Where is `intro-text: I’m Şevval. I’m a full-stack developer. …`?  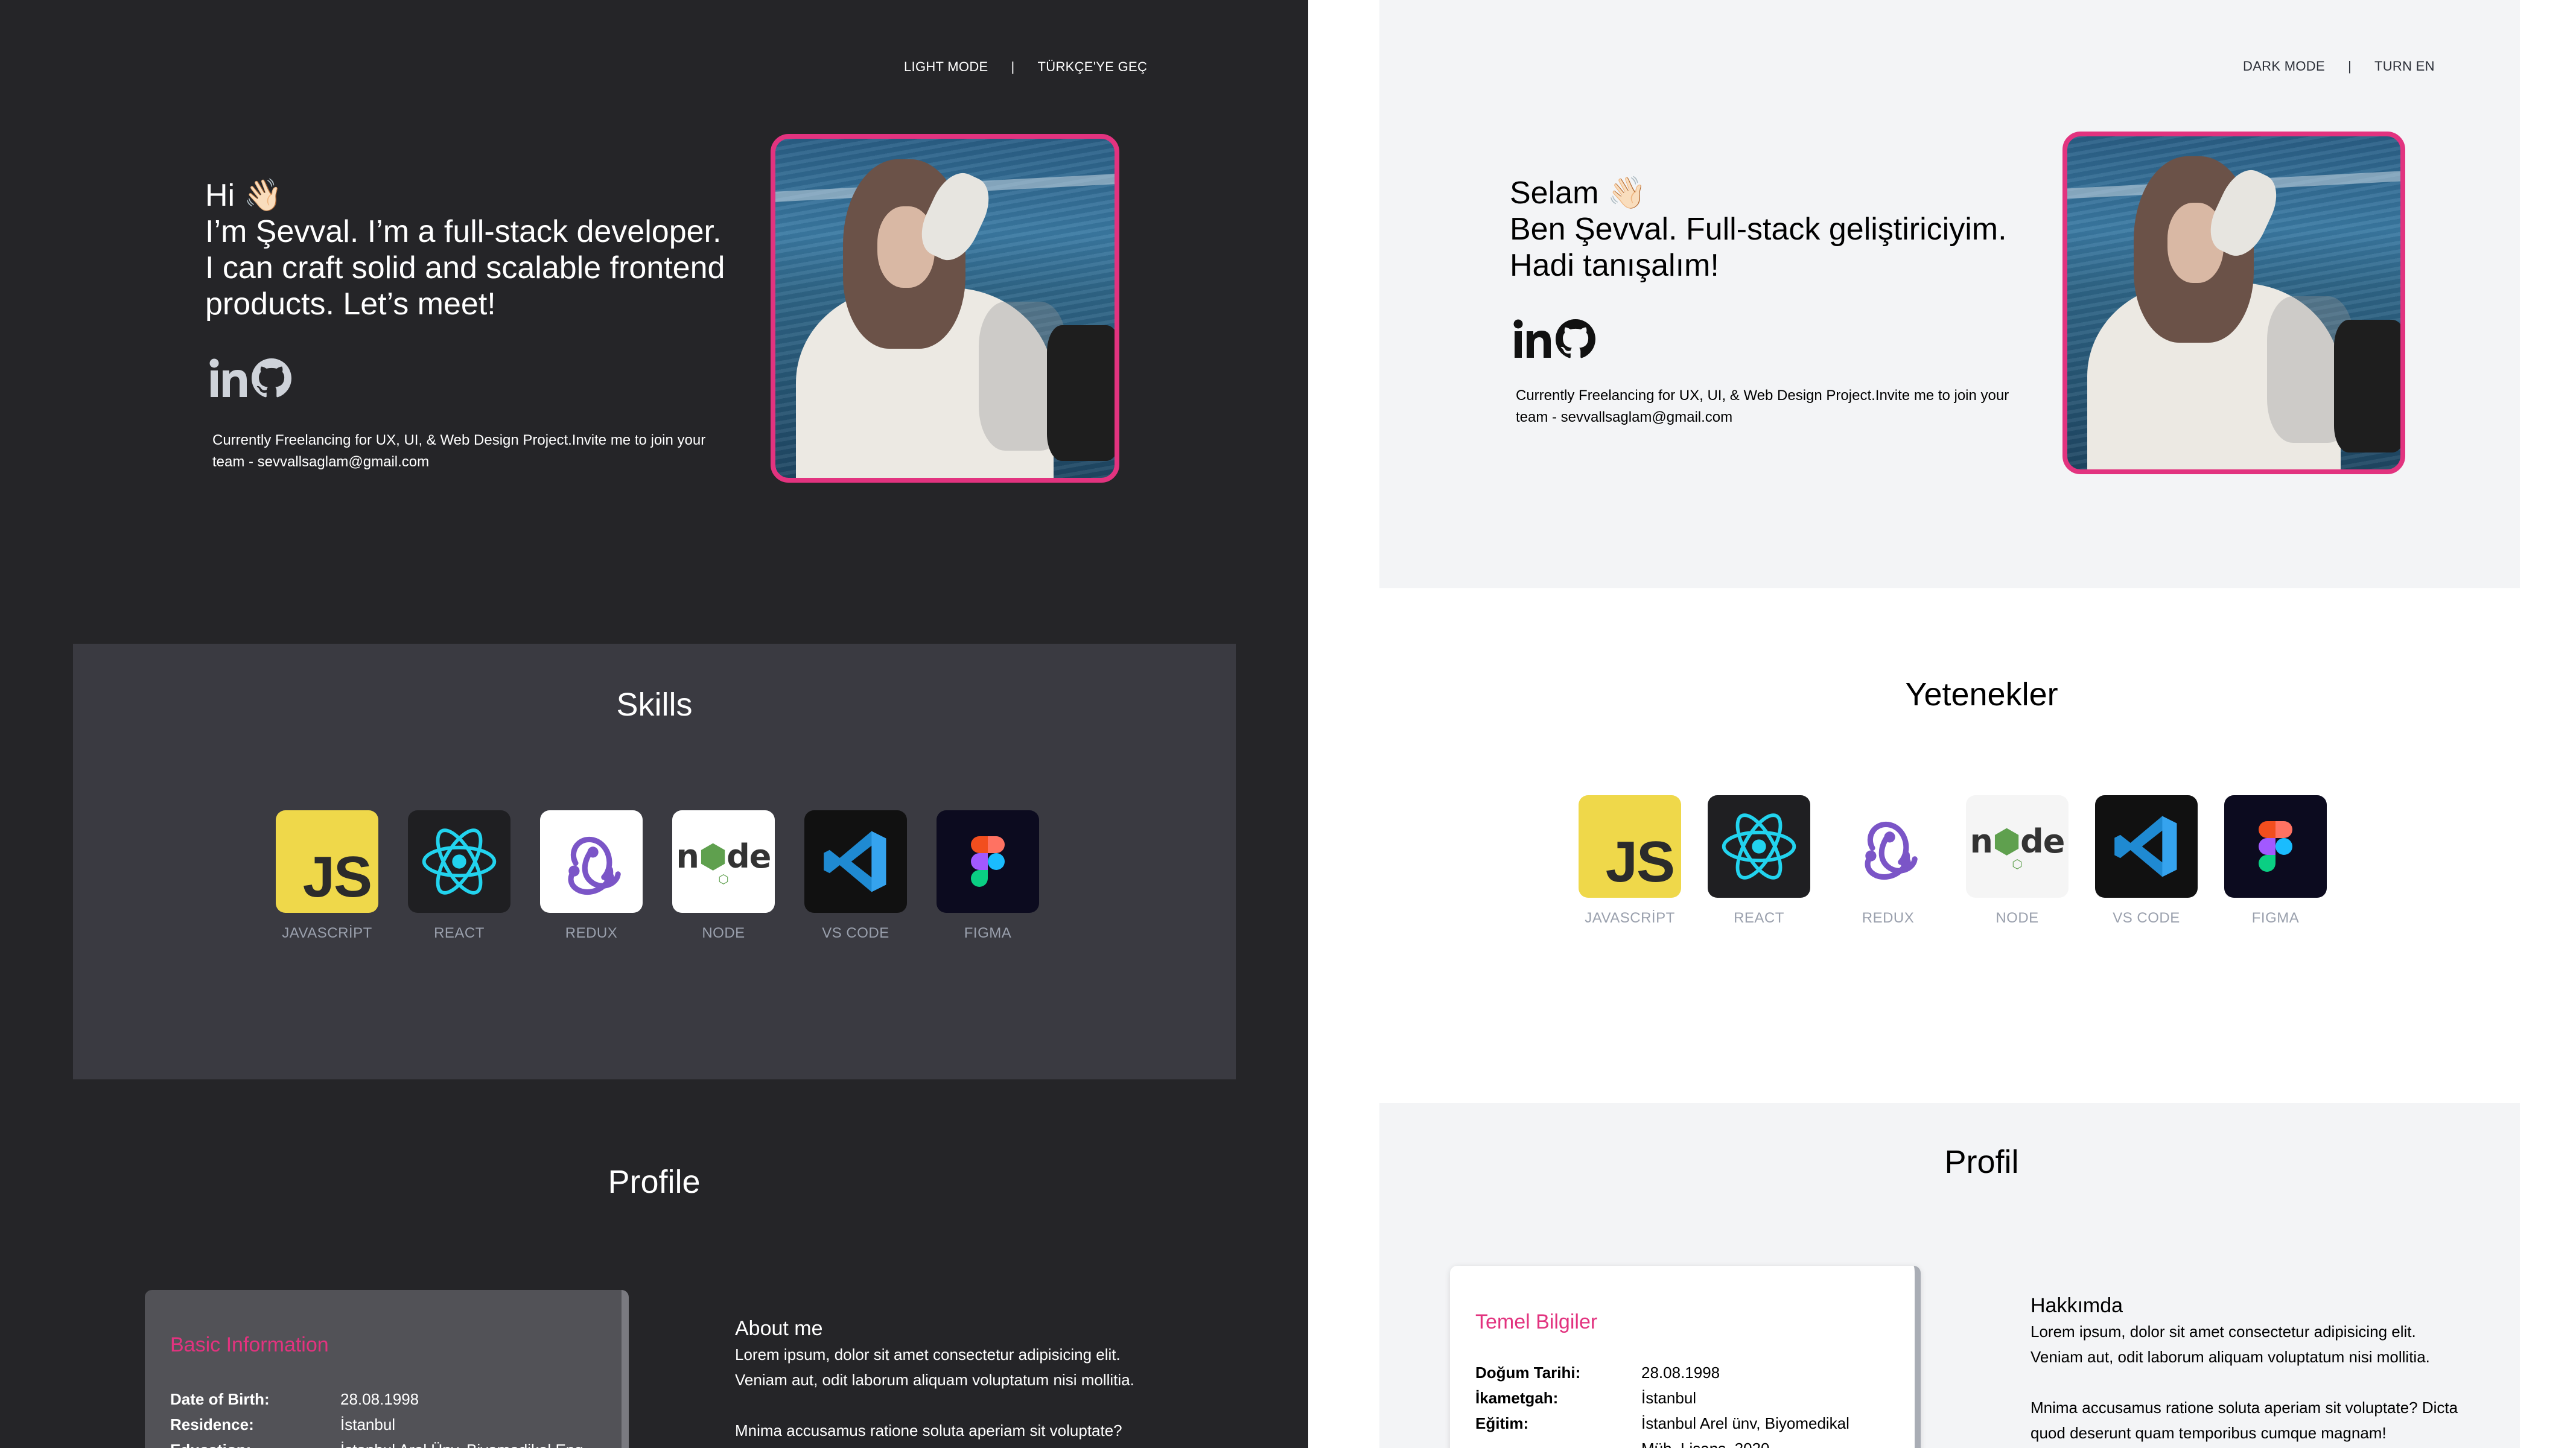
intro-text: I’m Şevval. I’m a full-stack developer. … is located at coordinates (465, 268).